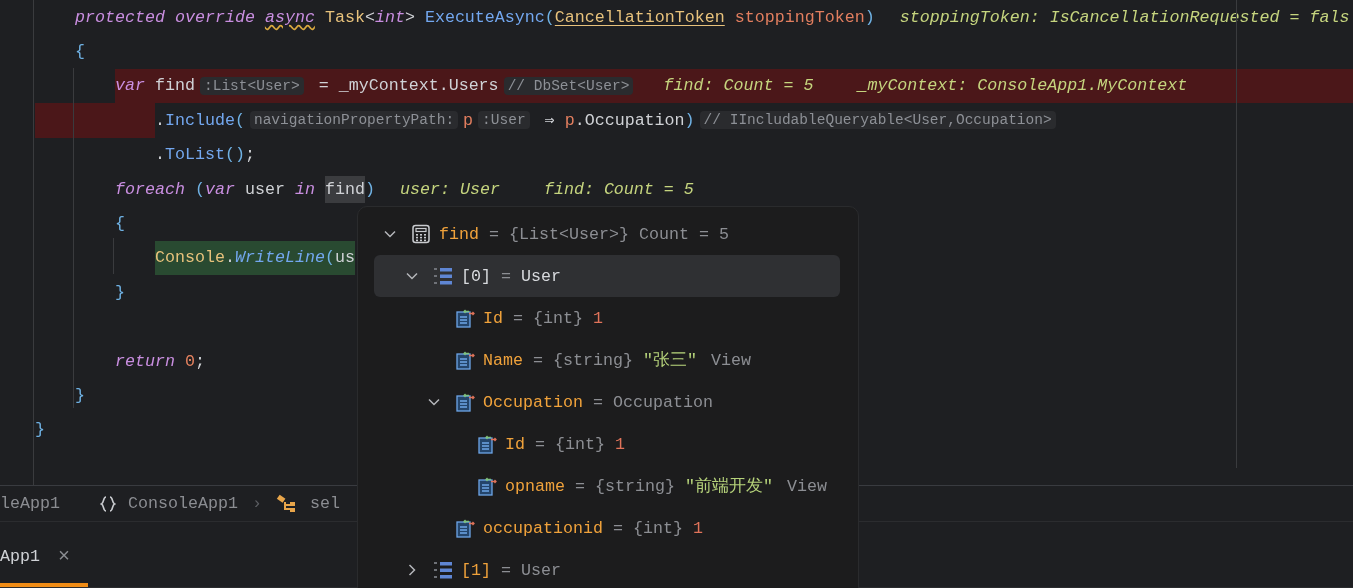 This screenshot has height=588, width=1353. I want to click on tree-row: opname = {string} "前端开发" View, so click(607, 486).